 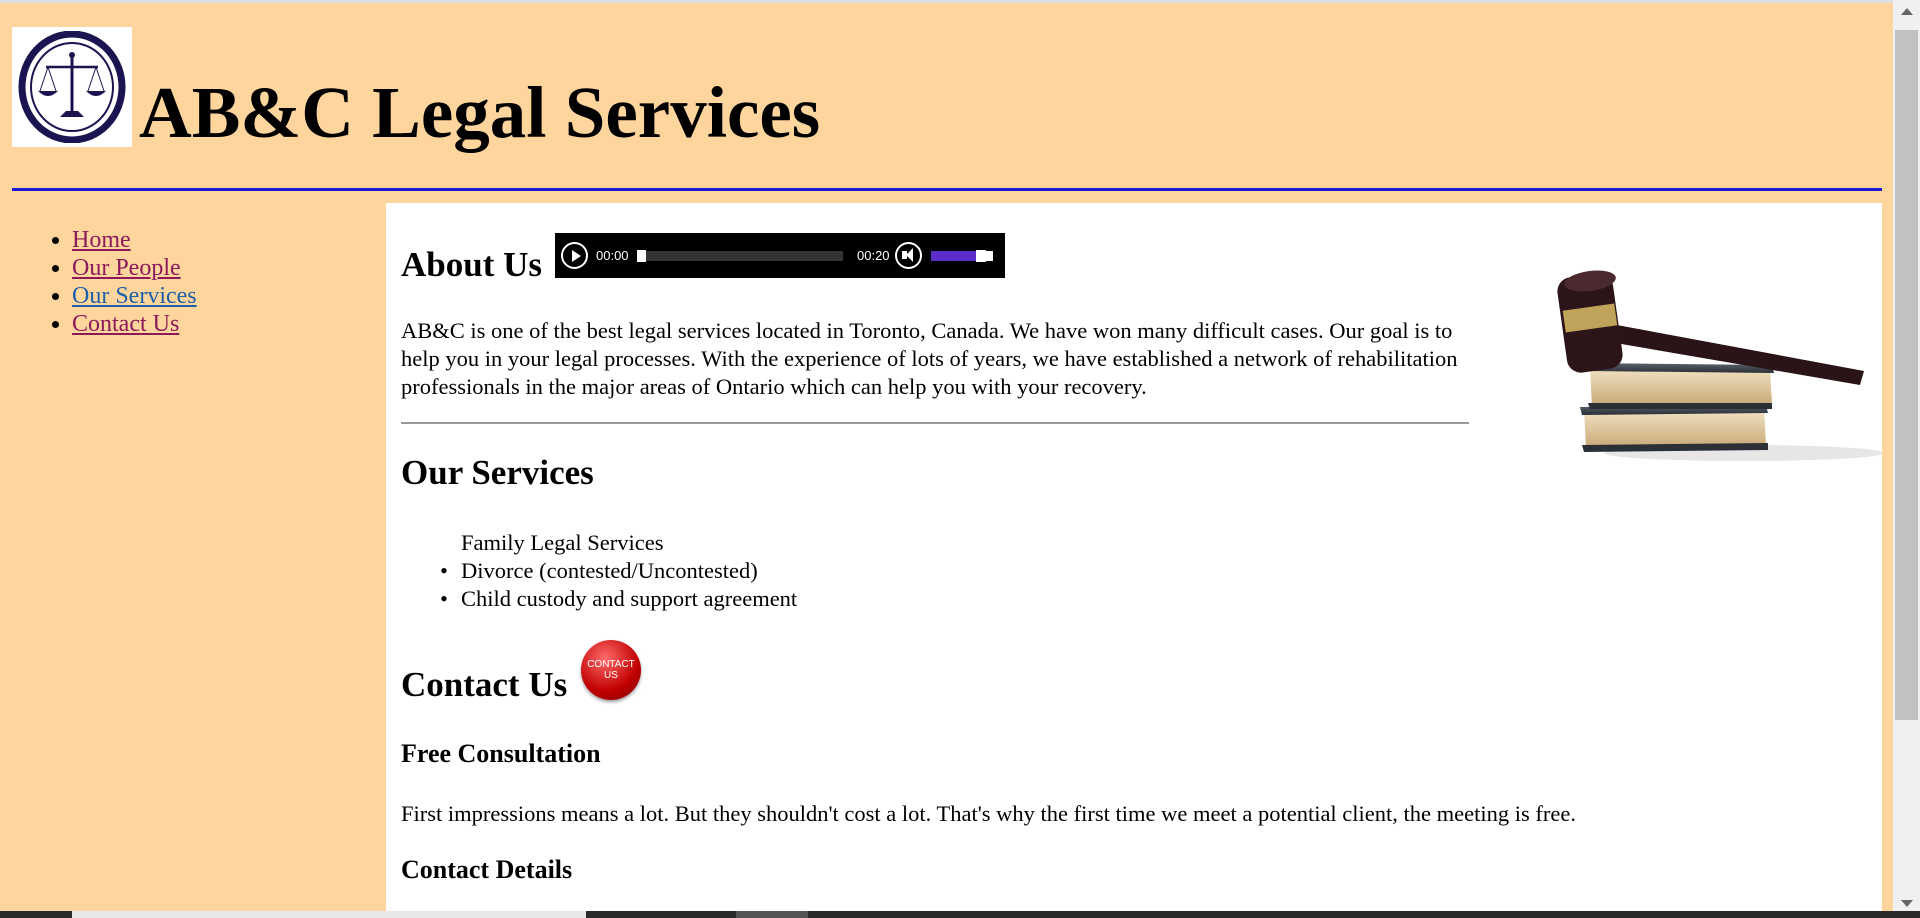 I want to click on scroll-up-arrow-icon, so click(x=1907, y=11).